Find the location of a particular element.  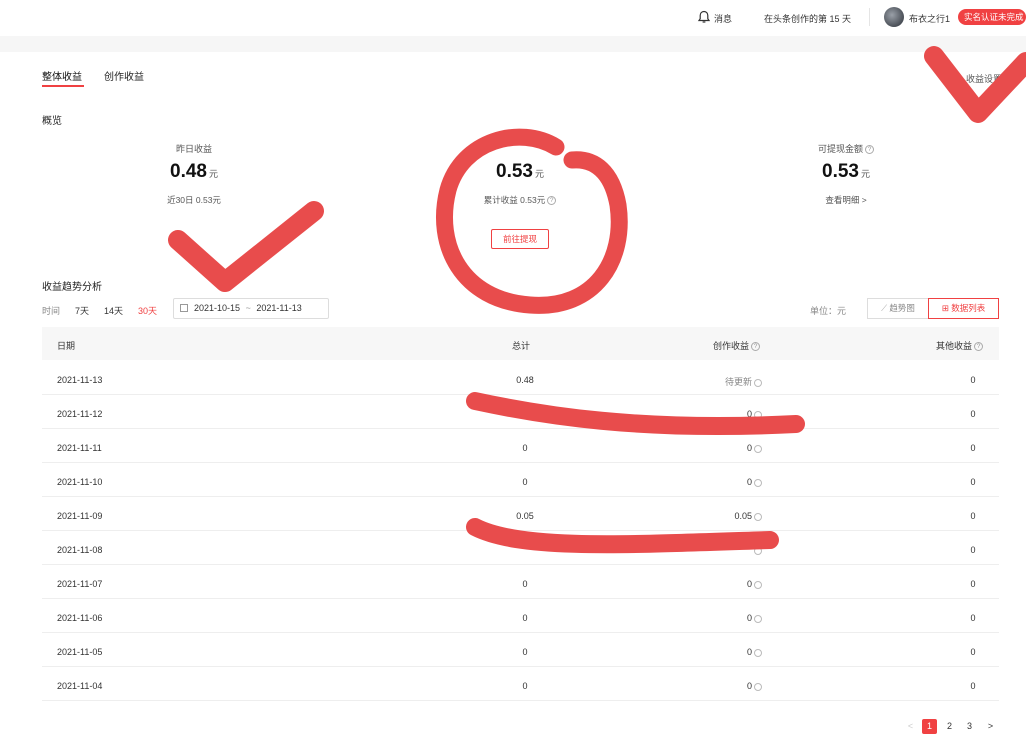

table-row: 2021-11-05 0 0 0 is located at coordinates (520, 650).